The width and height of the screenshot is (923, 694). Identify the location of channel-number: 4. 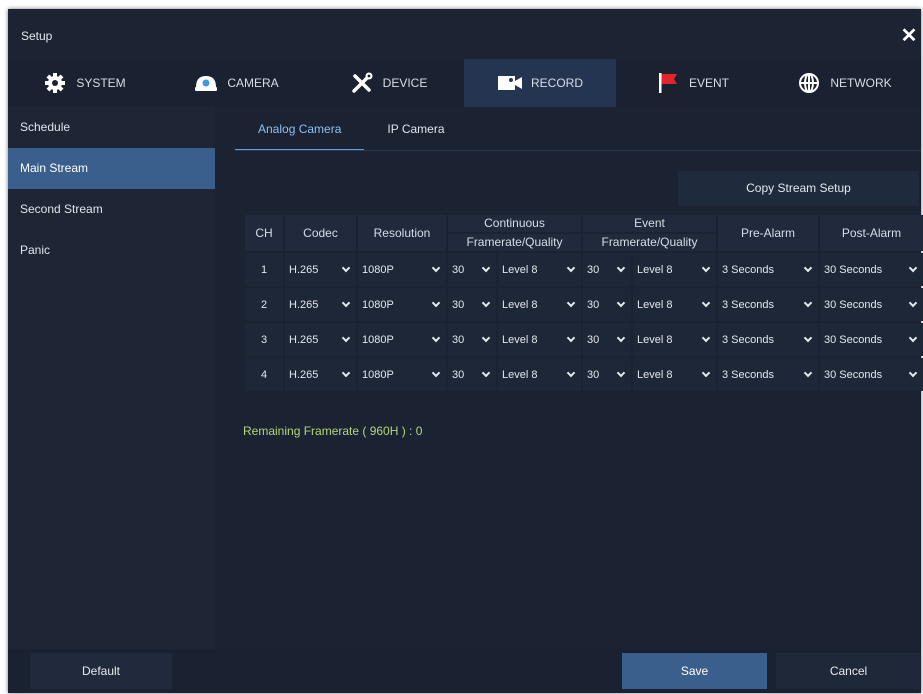
(264, 374).